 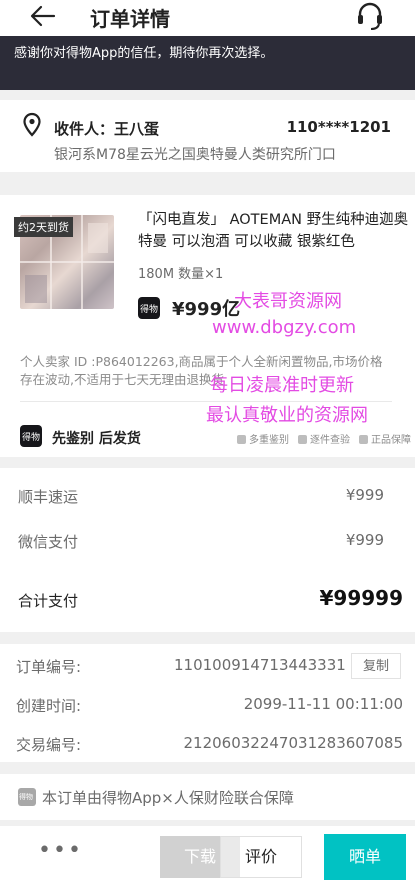 I want to click on address-line: 银河系M78星云光之国奥特曼人类研究所门口, so click(x=195, y=155).